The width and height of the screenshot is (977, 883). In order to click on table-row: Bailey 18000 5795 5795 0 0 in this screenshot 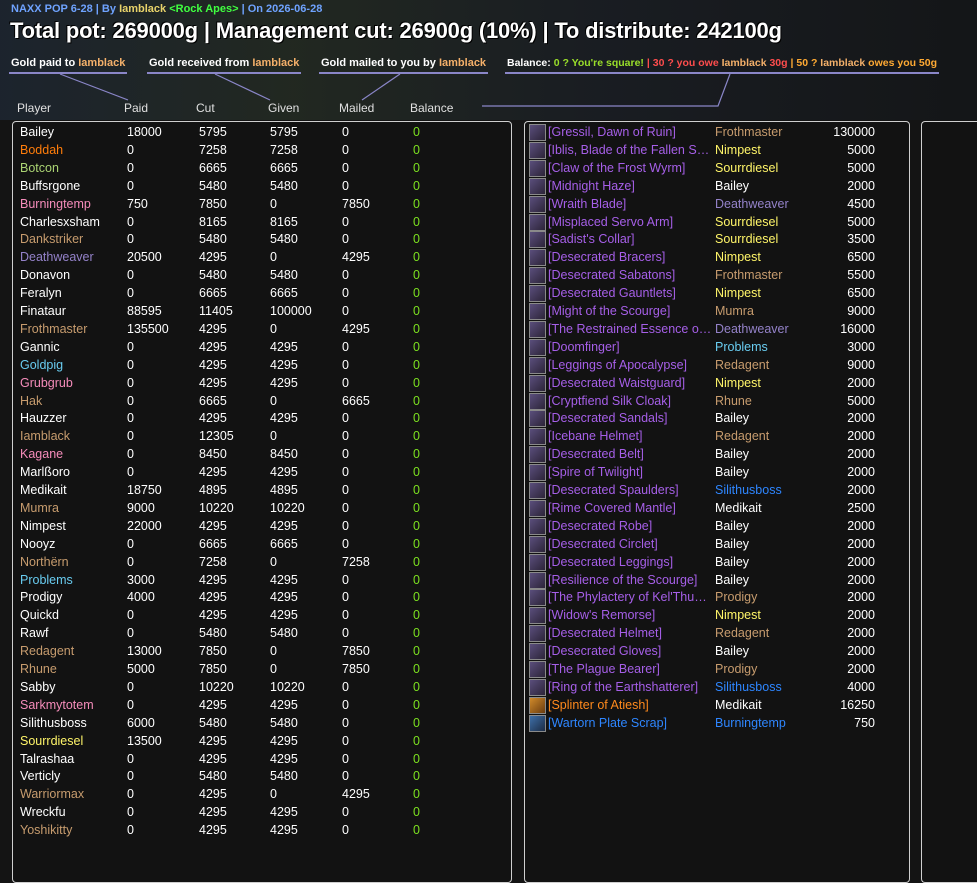, I will do `click(261, 132)`.